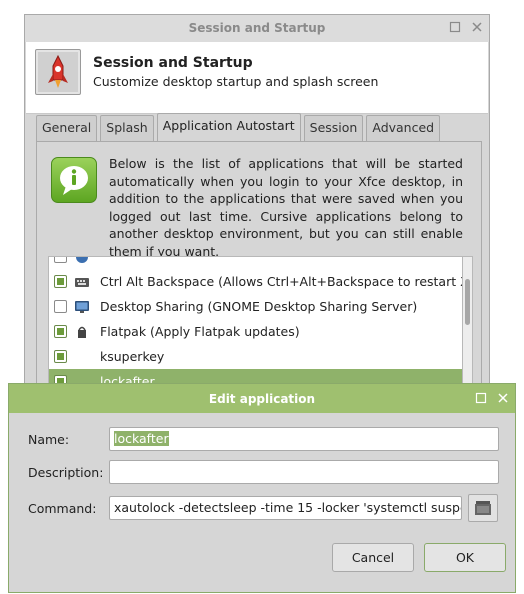 This screenshot has width=524, height=594. I want to click on list-item: Flatpak (Apply Flatpak updates), so click(255, 331).